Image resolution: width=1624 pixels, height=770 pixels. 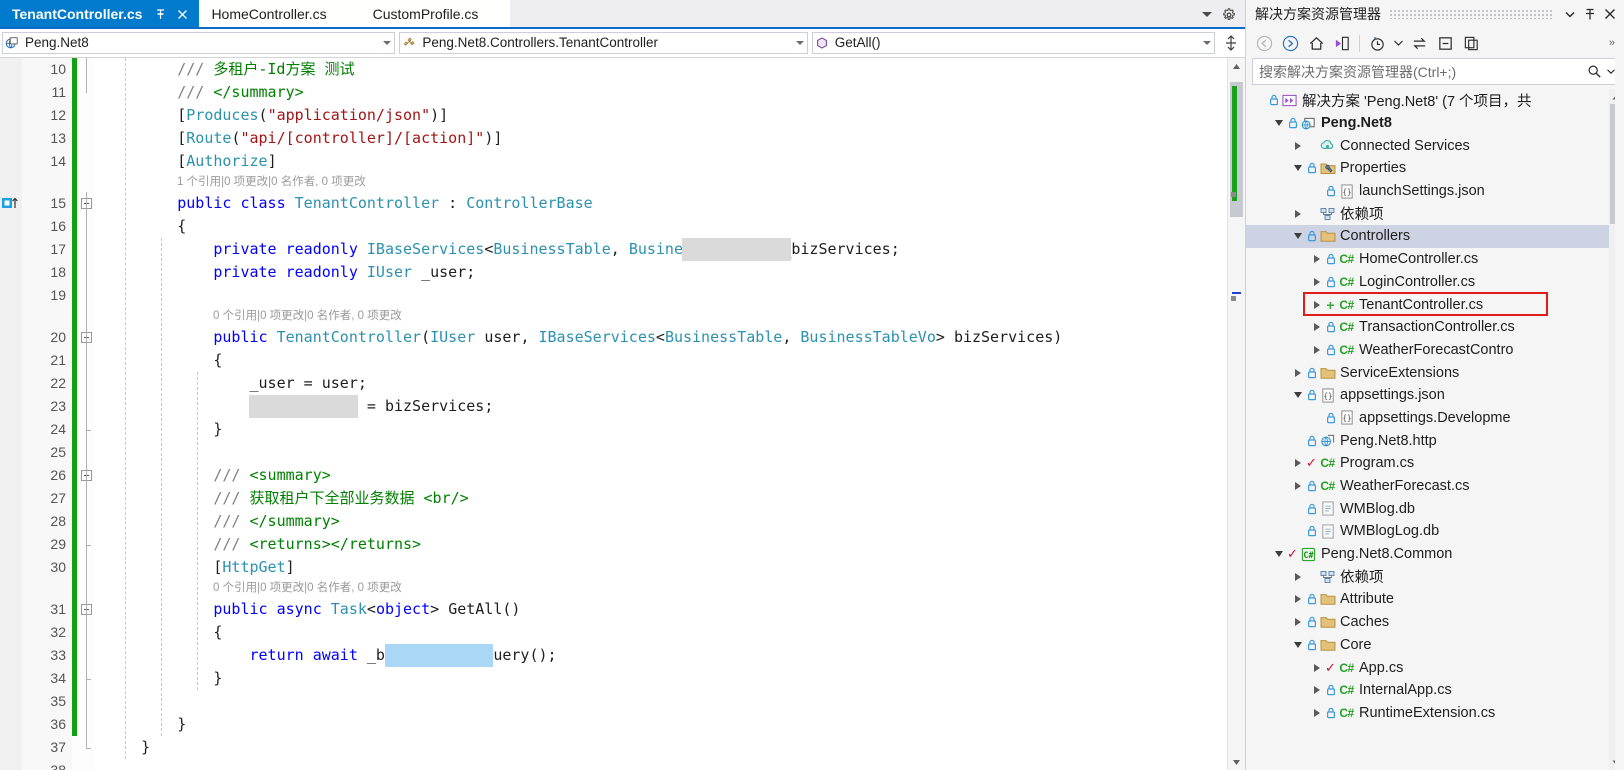 I want to click on tree-item-logincontroller-cs: C# LoginController.cs, so click(x=1427, y=282).